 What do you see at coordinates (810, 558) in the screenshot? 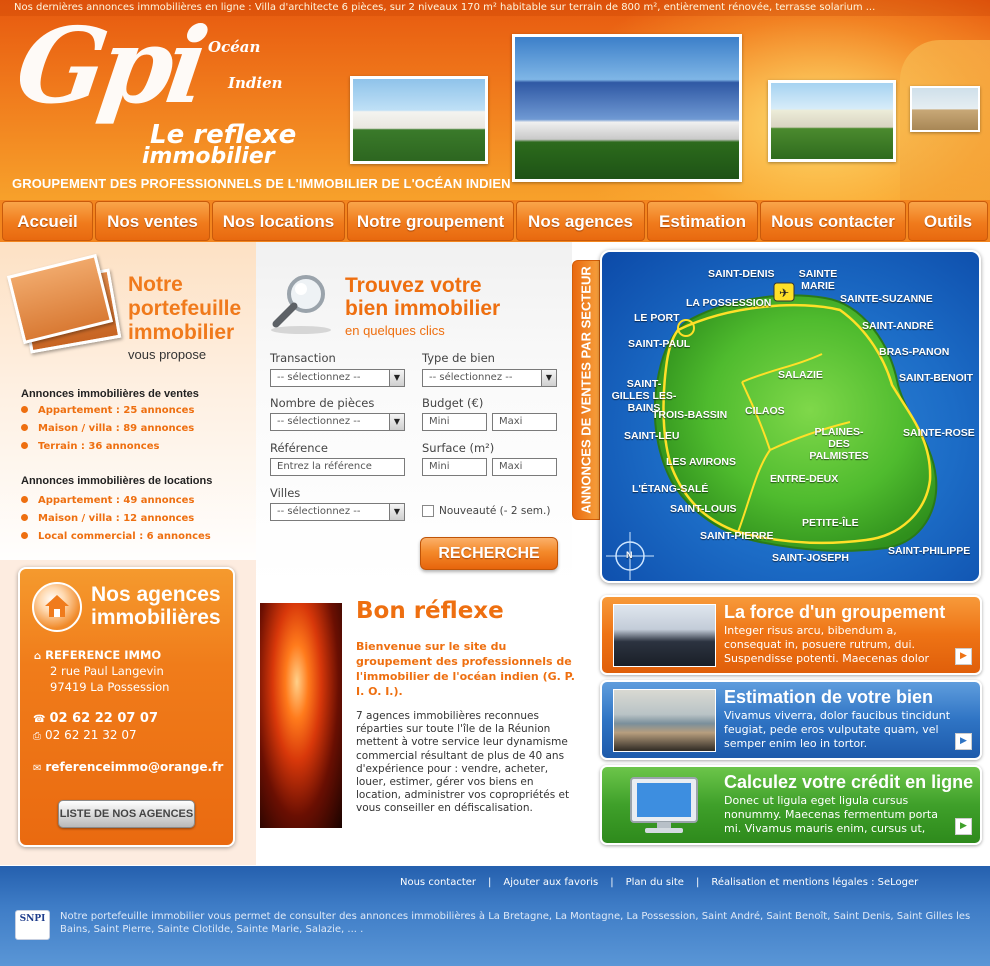
I see `town-saint-joseph: SAINT-JOSEPH` at bounding box center [810, 558].